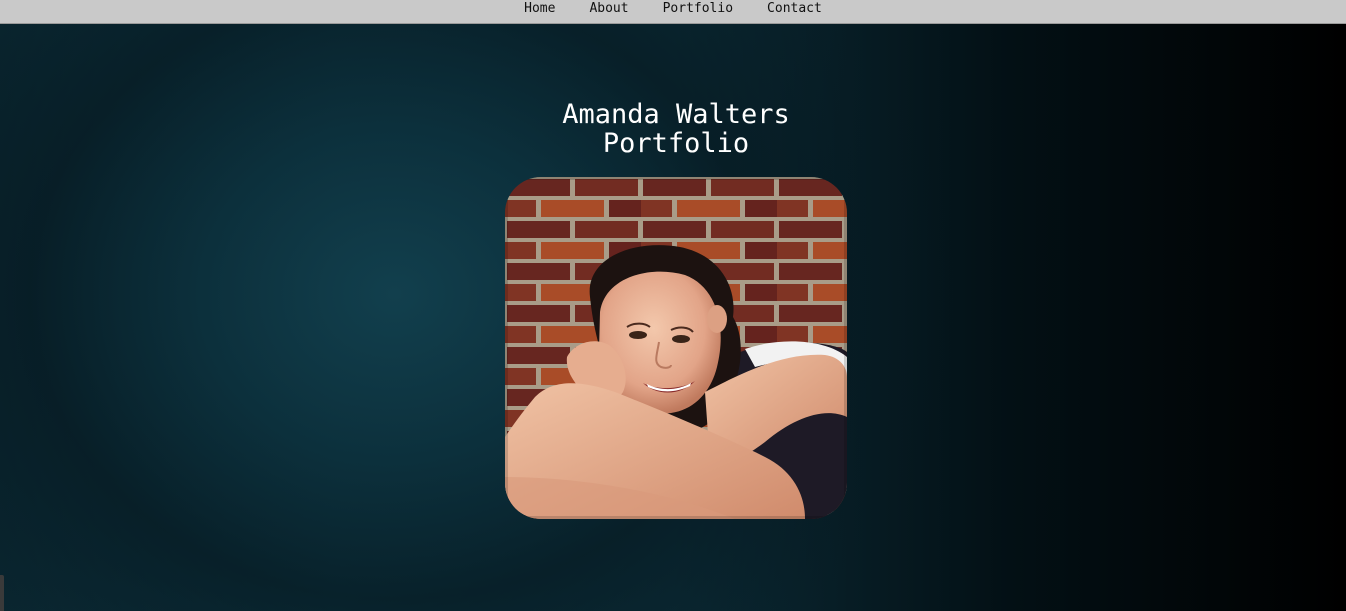 Image resolution: width=1346 pixels, height=611 pixels. I want to click on nav-about-link: About, so click(608, 9).